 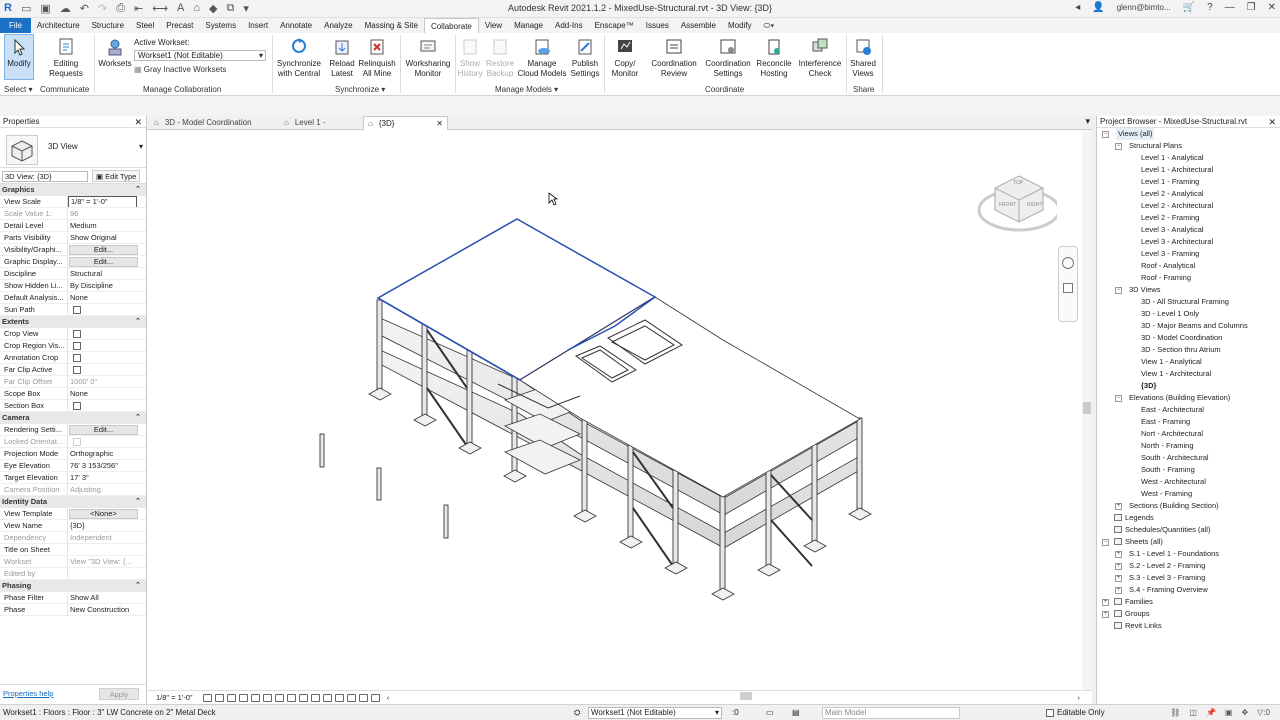 What do you see at coordinates (1019, 203) in the screenshot?
I see `view-cube: TOP FRONT RIGHT` at bounding box center [1019, 203].